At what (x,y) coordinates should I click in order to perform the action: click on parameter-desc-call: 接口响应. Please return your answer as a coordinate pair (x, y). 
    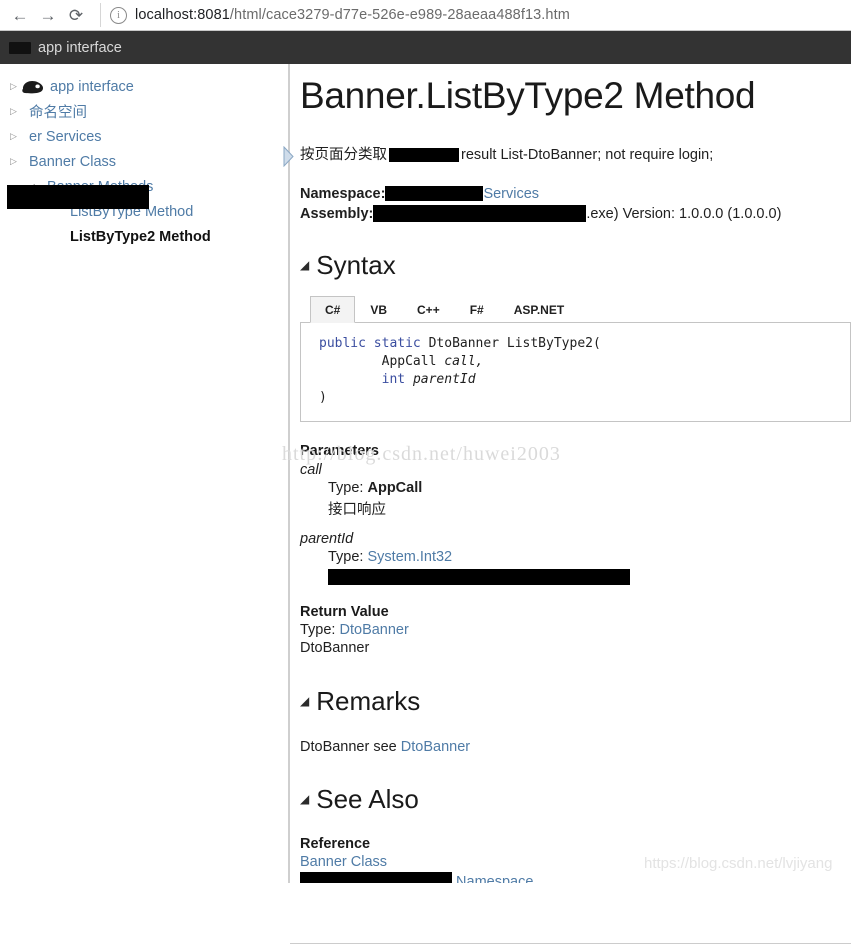
    Looking at the image, I should click on (357, 509).